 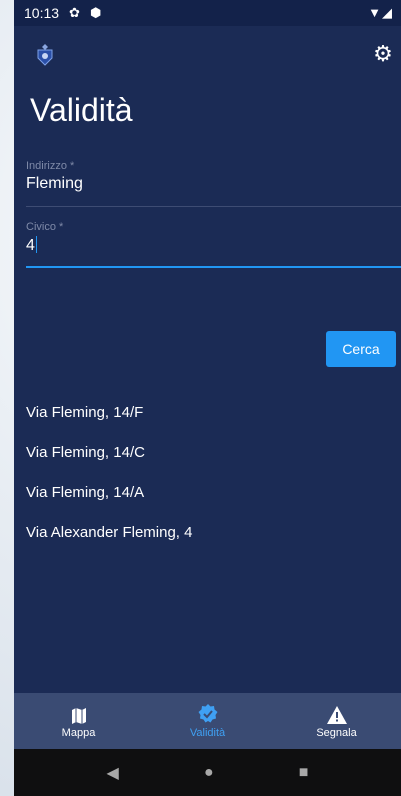 I want to click on logo-icon, so click(x=45, y=55).